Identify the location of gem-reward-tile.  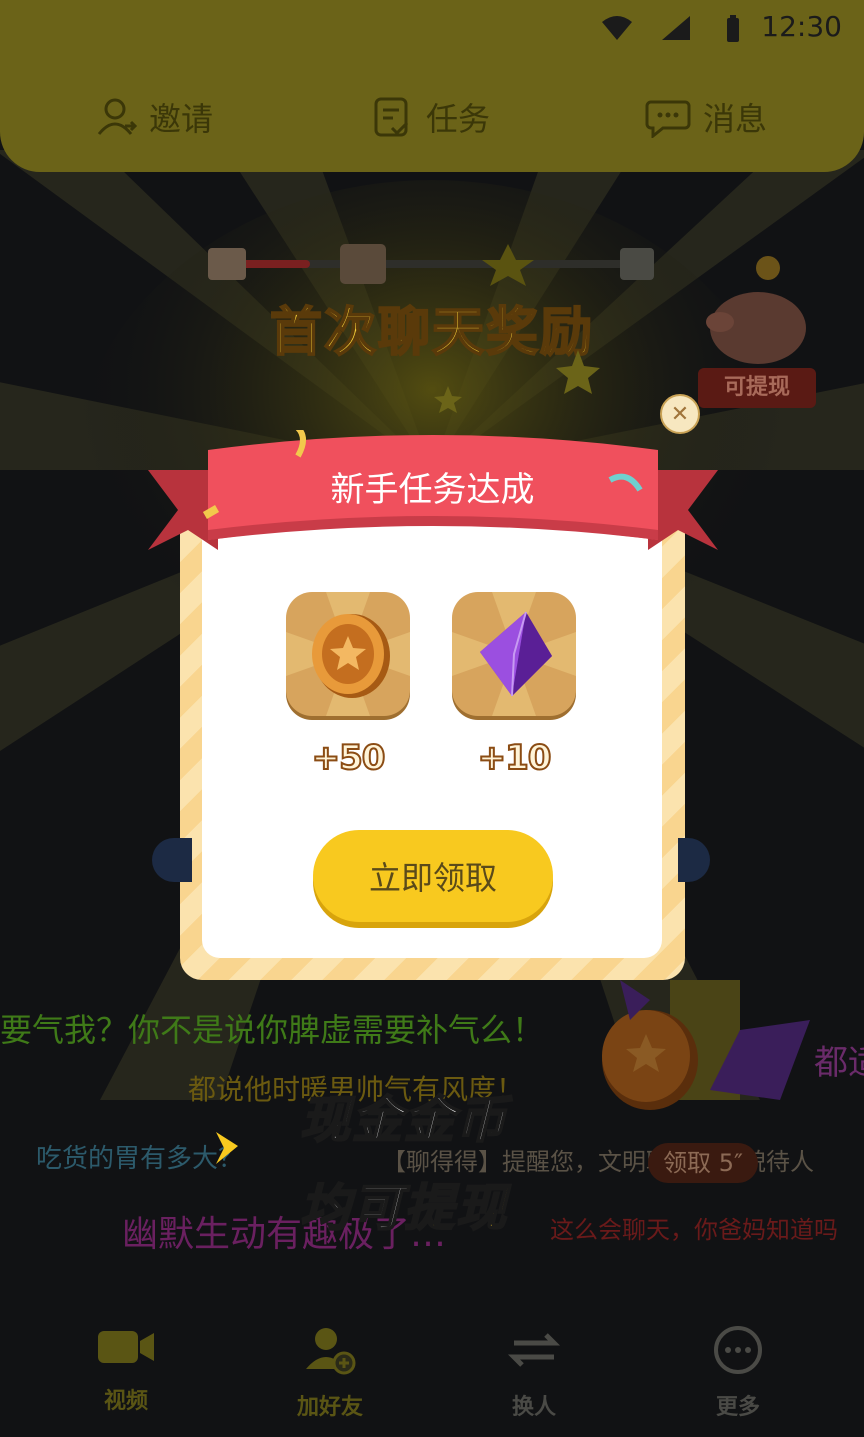
(514, 654).